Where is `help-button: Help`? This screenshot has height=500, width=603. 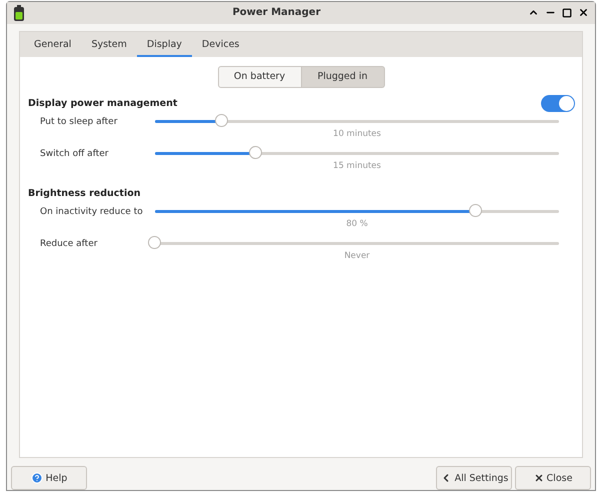 help-button: Help is located at coordinates (49, 478).